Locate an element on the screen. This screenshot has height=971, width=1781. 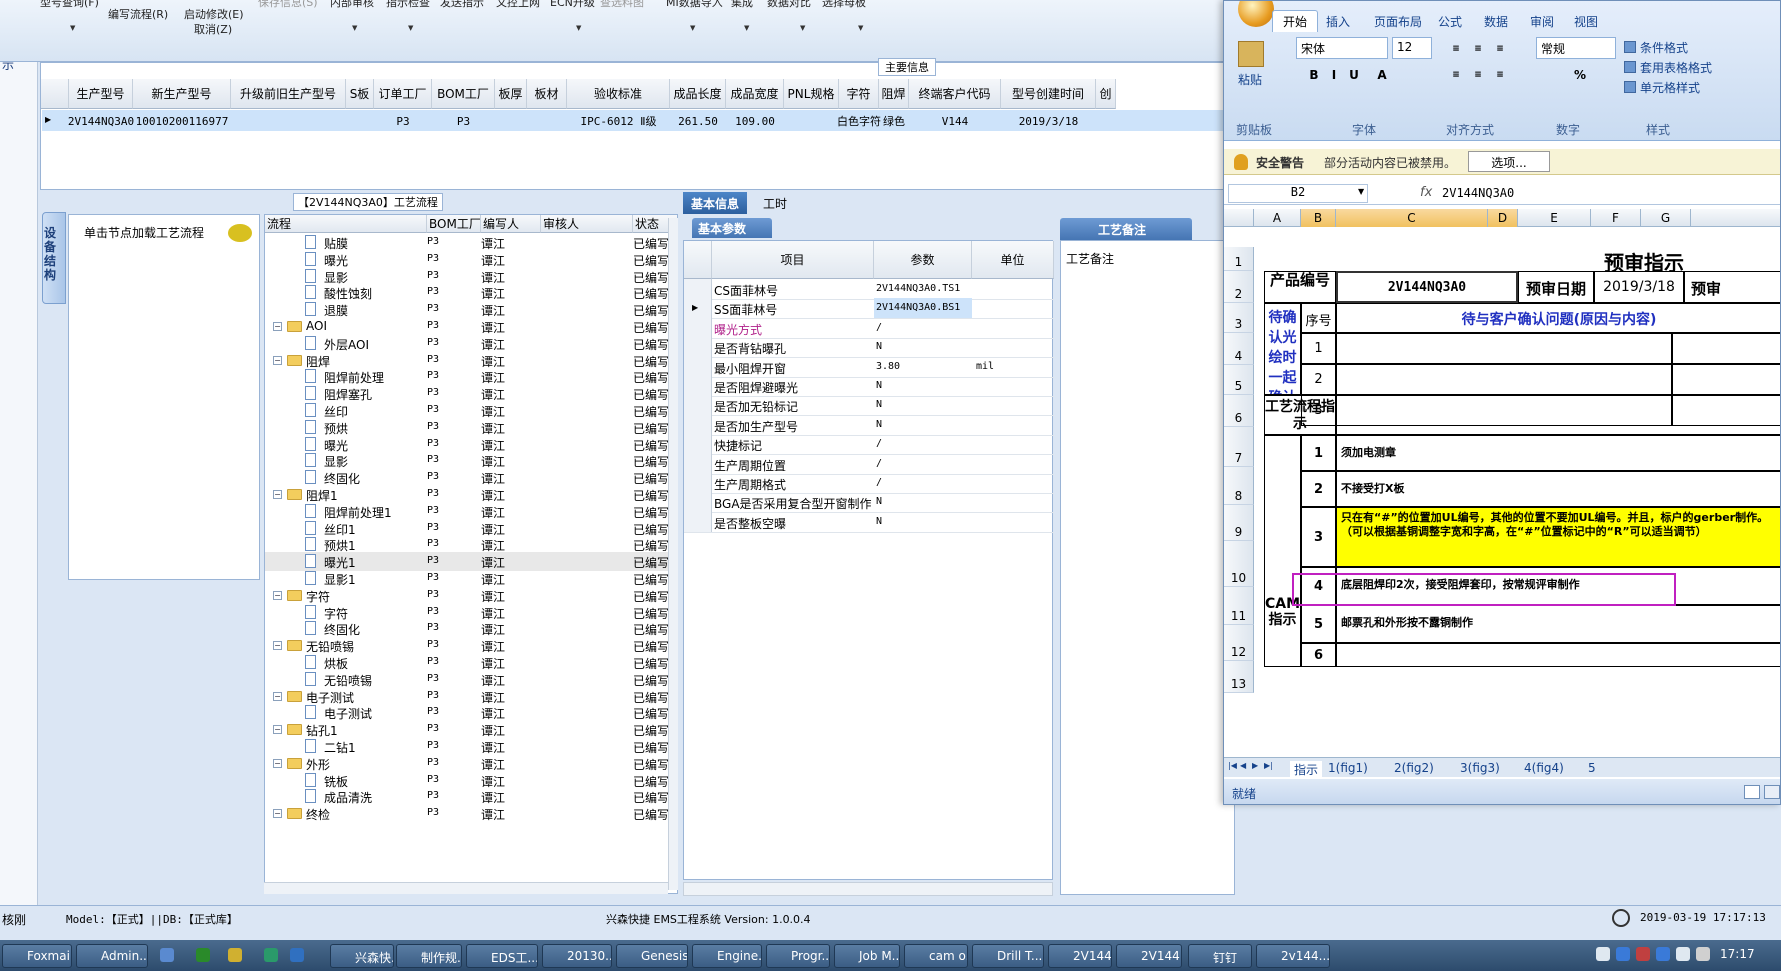
col-header-14: 终端客户代码 is located at coordinates (955, 94).